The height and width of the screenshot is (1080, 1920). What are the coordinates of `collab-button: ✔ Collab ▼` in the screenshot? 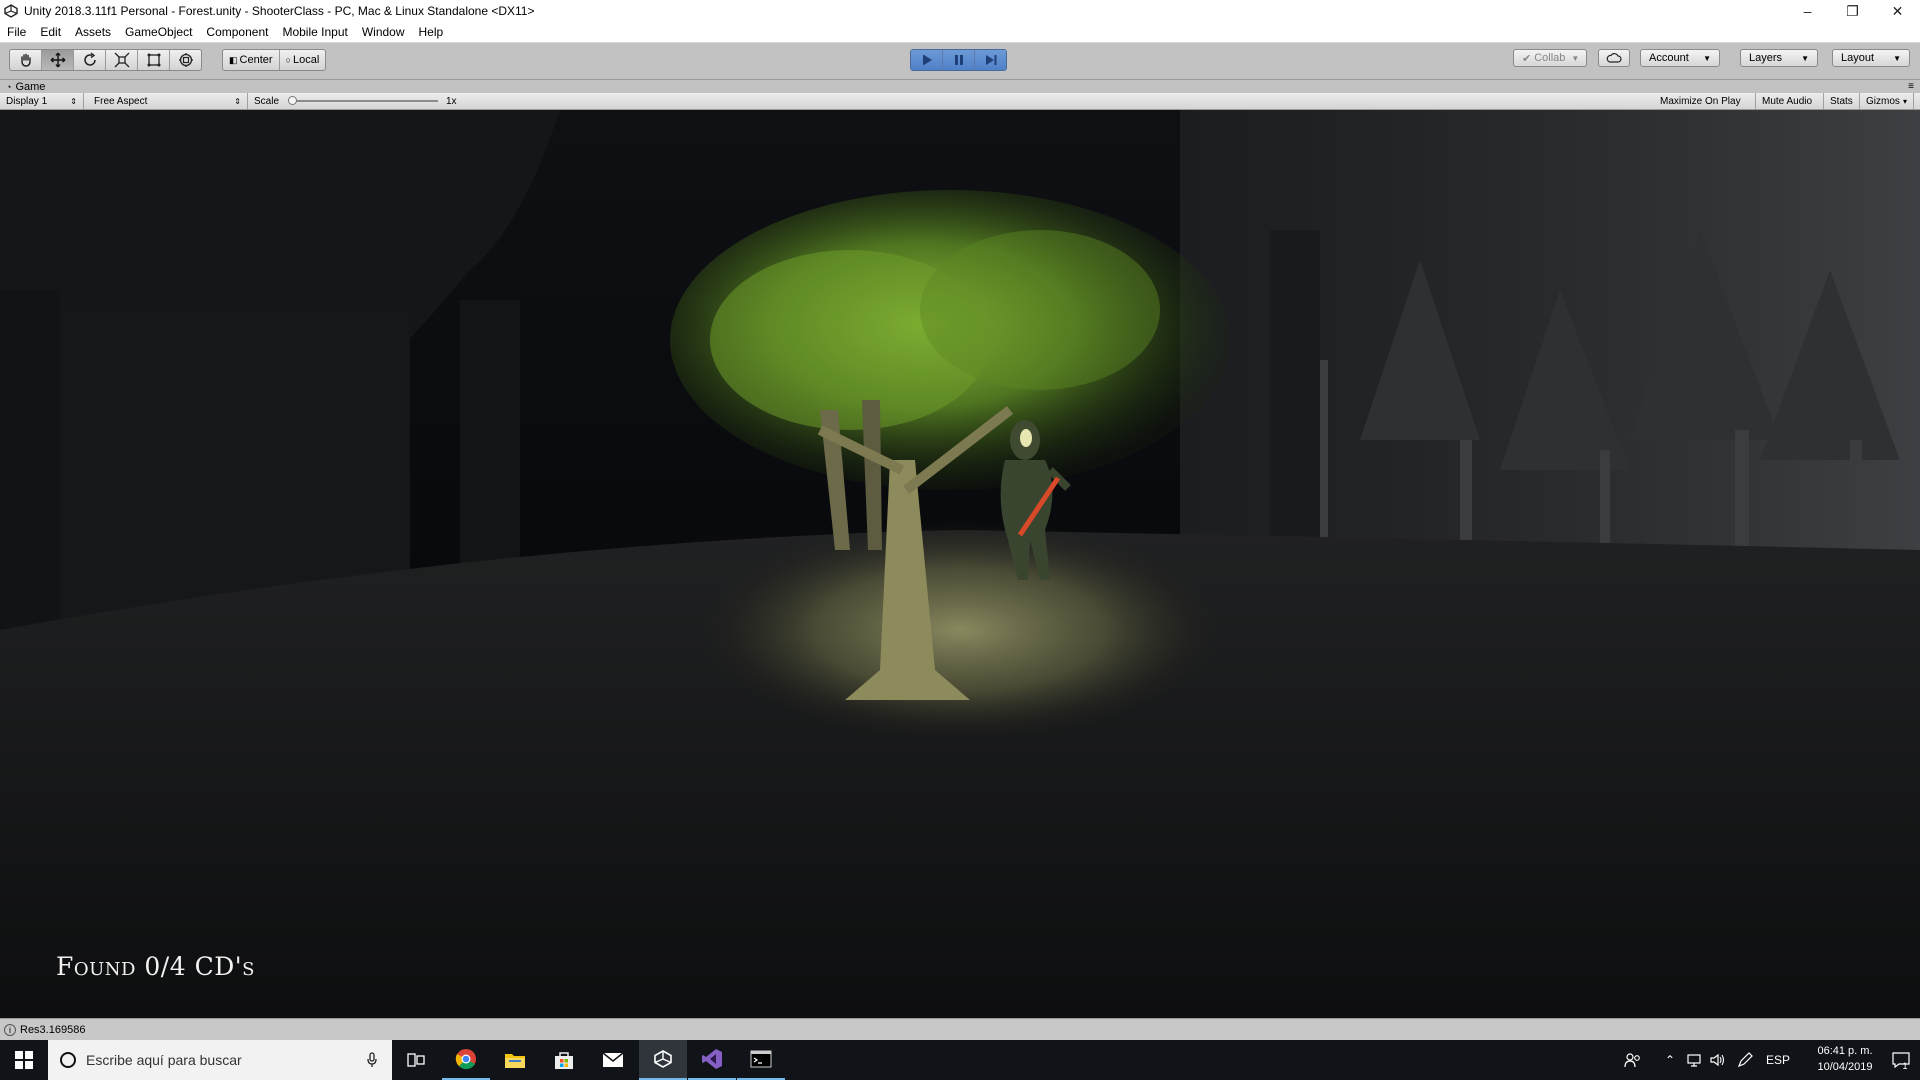 It's located at (1550, 58).